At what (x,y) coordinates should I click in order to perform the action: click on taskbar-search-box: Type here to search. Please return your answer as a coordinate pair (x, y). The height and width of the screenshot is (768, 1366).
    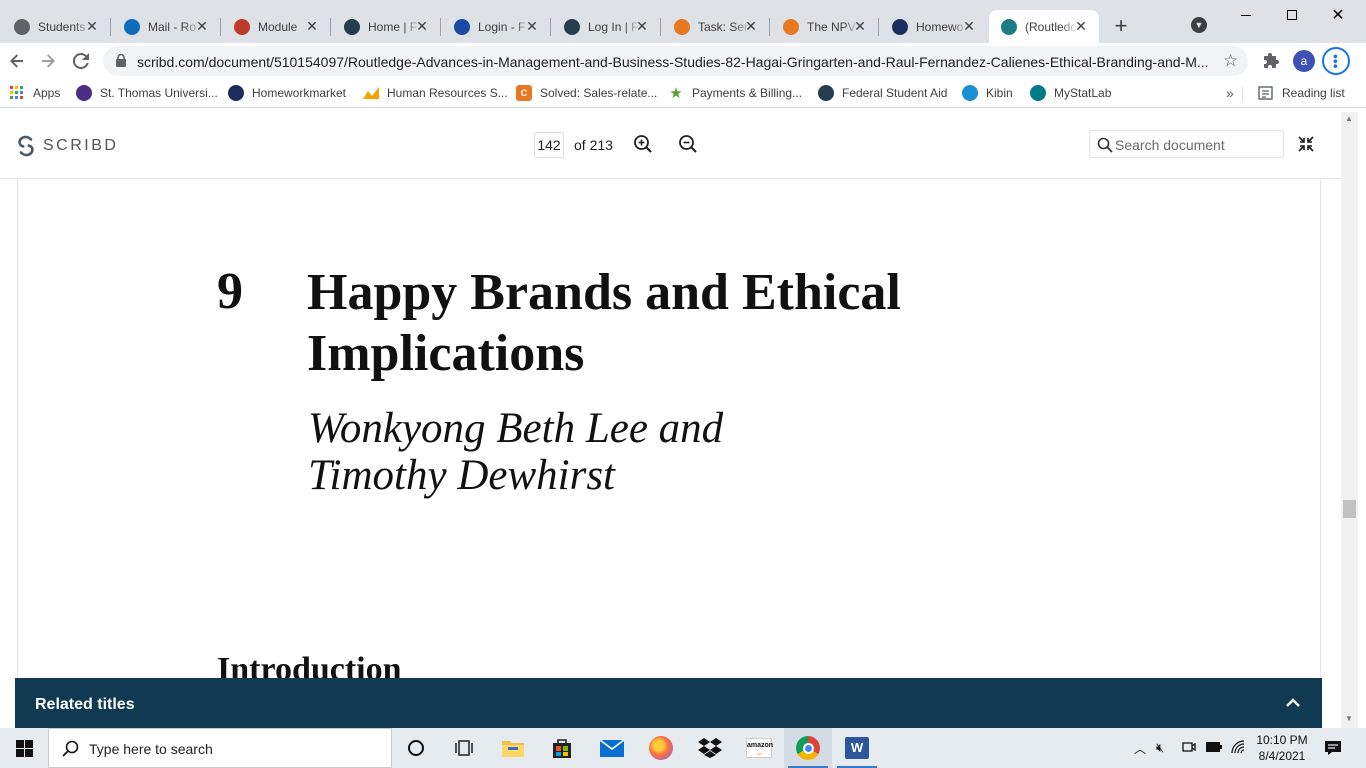
    Looking at the image, I should click on (220, 748).